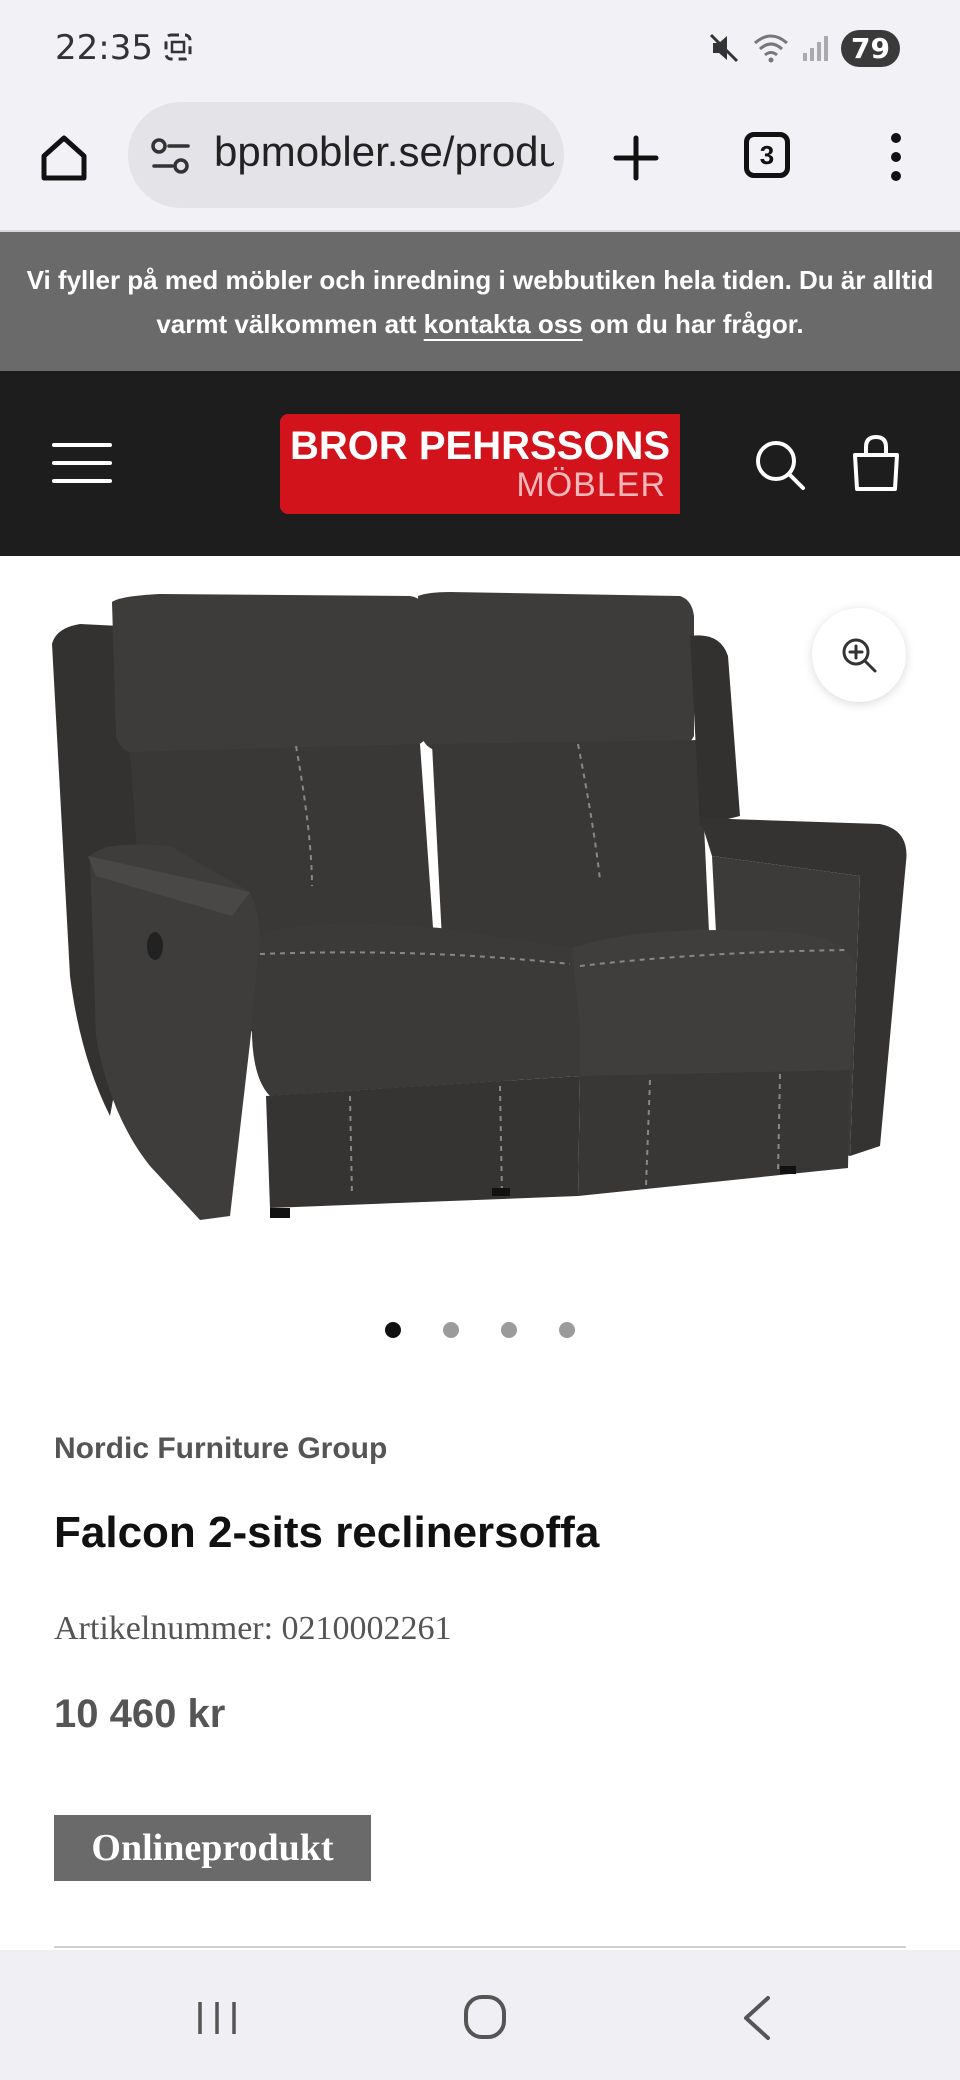 The image size is (960, 2080). Describe the element at coordinates (171, 156) in the screenshot. I see `site-settings-icon` at that location.